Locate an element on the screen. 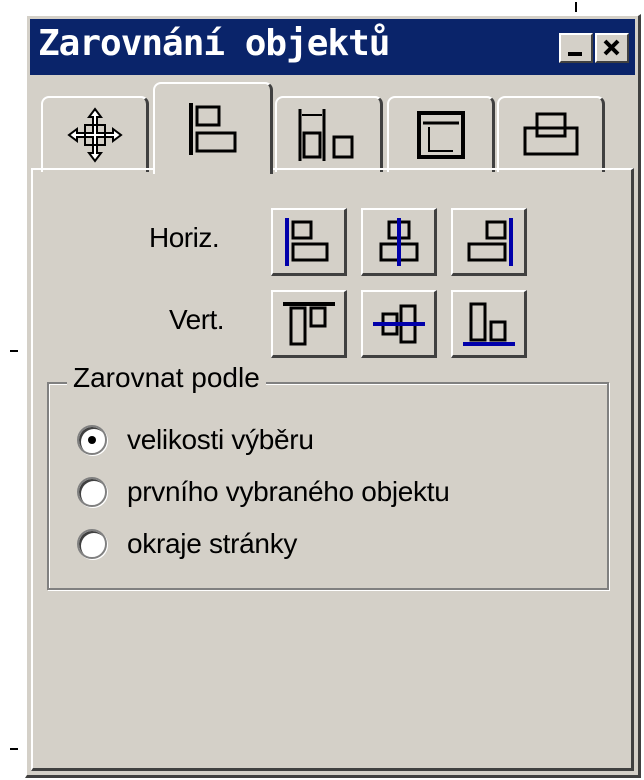 The image size is (644, 780). align-bottom-icon is located at coordinates (489, 324).